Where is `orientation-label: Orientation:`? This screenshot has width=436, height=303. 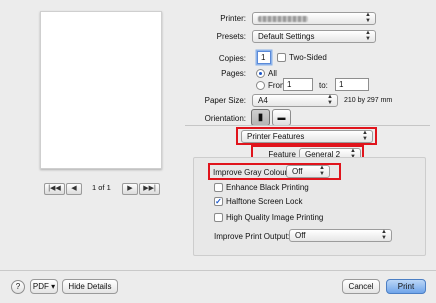 orientation-label: Orientation: is located at coordinates (225, 118).